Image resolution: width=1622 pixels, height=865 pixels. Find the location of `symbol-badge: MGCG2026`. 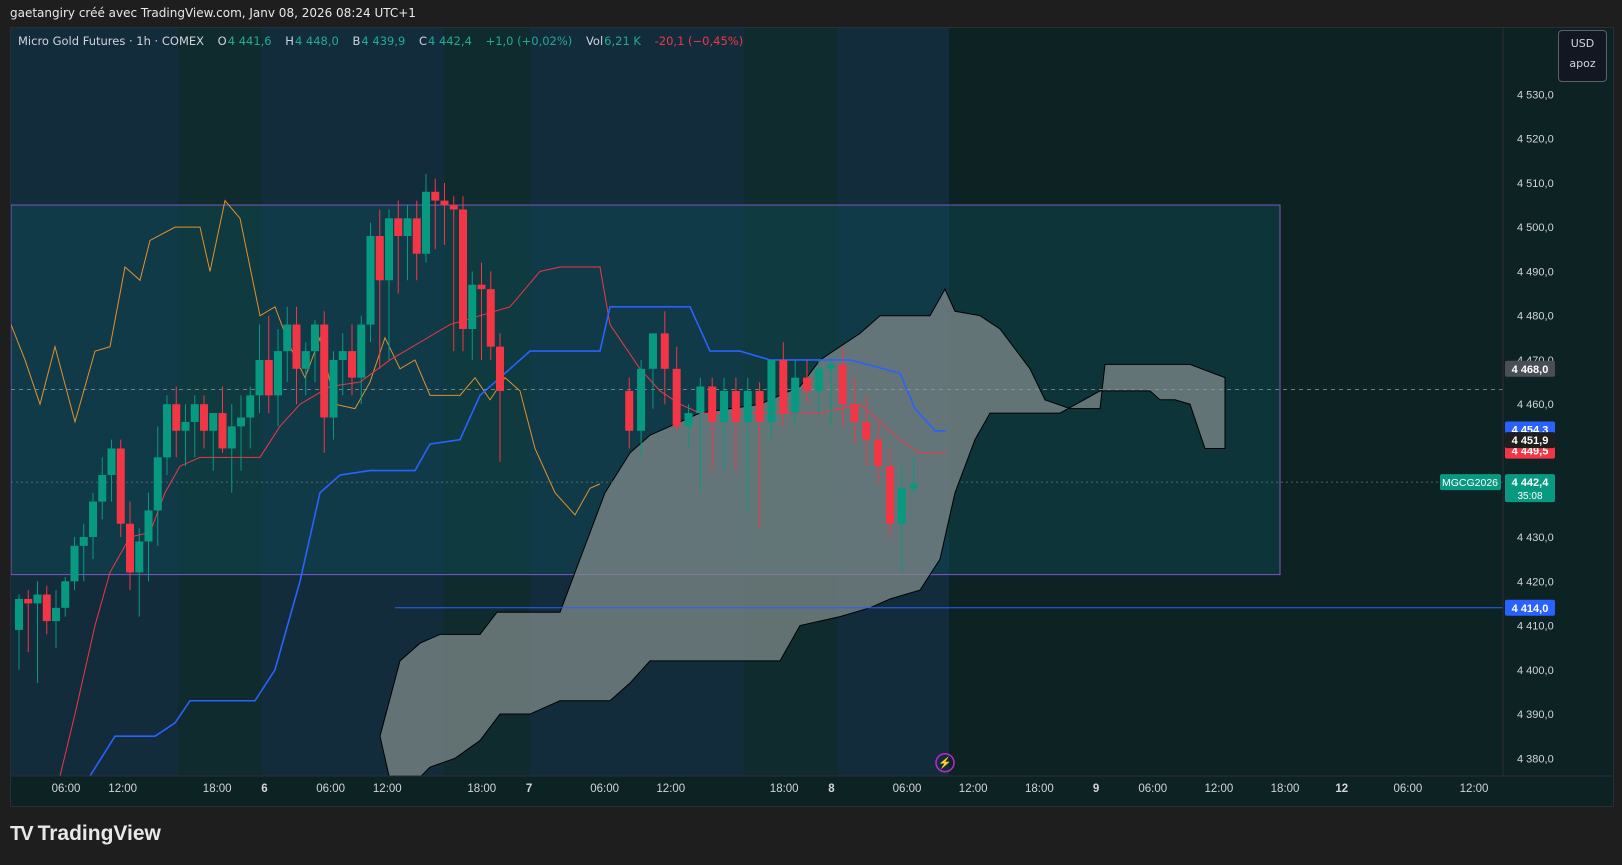

symbol-badge: MGCG2026 is located at coordinates (1470, 483).